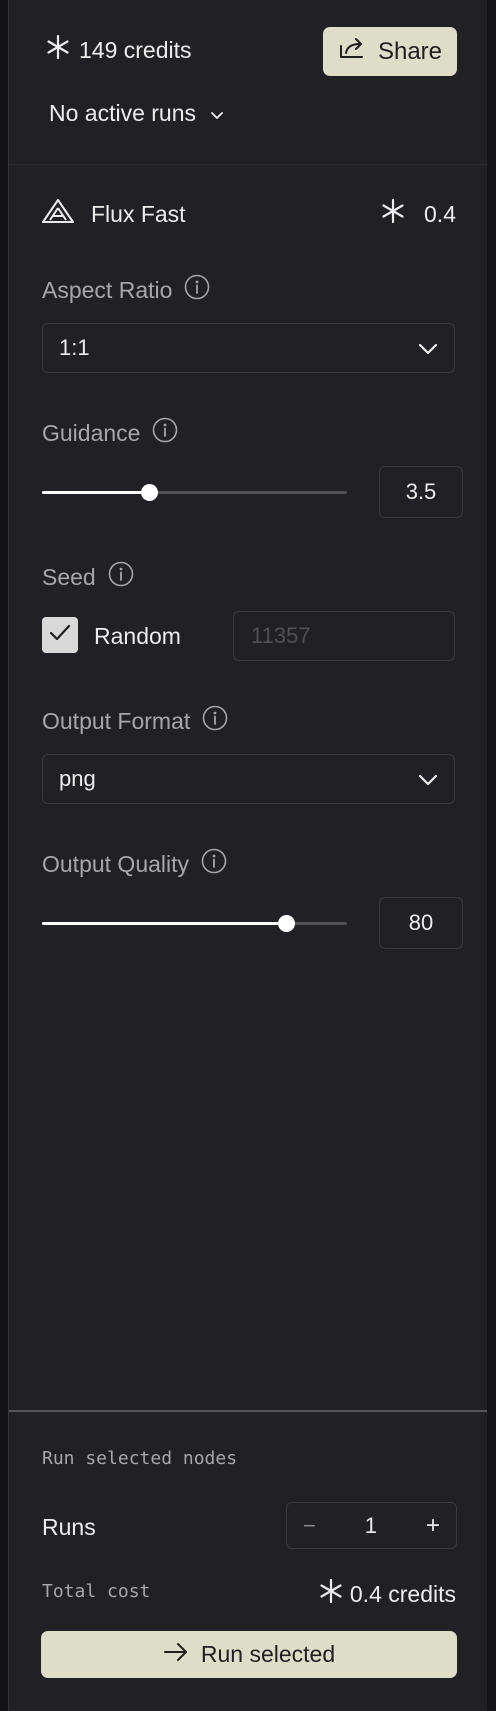  I want to click on total-cost: 0.4 credits, so click(387, 1594).